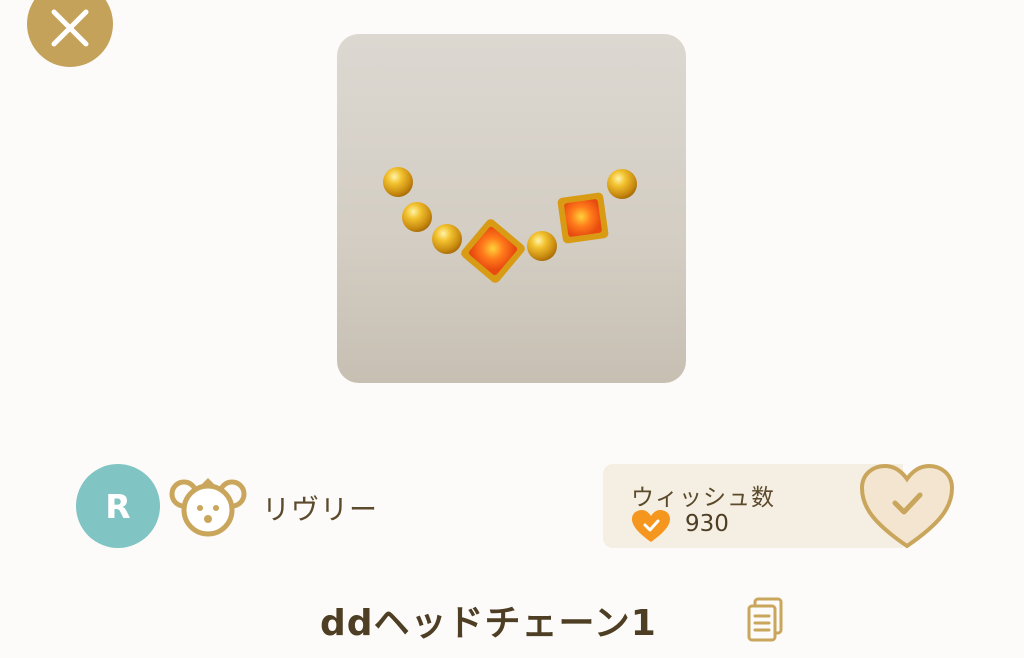  What do you see at coordinates (320, 508) in the screenshot?
I see `creator-name: リヴリー` at bounding box center [320, 508].